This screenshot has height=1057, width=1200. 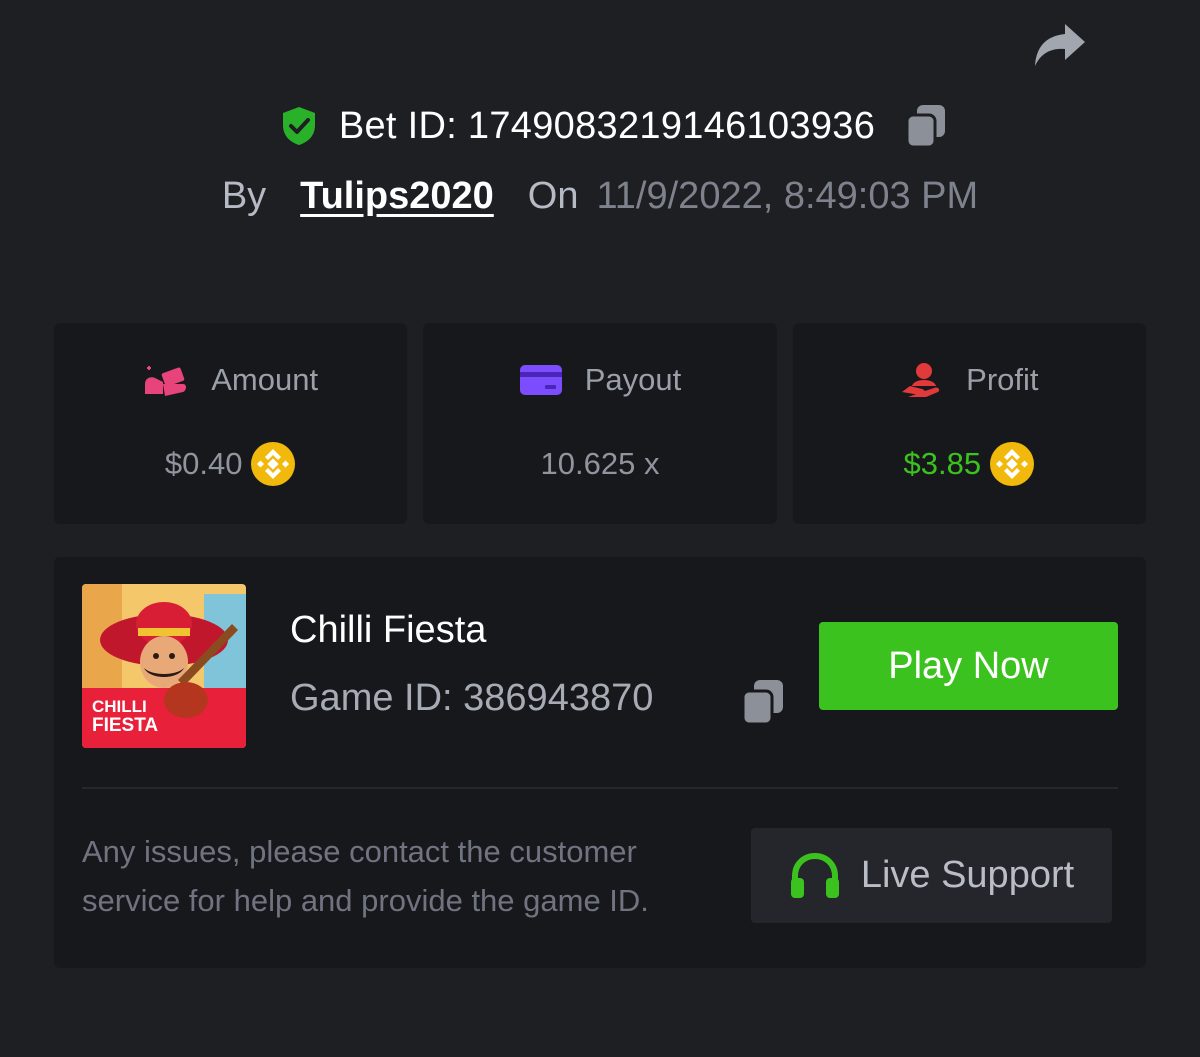 I want to click on game-title: Chilli Fiesta, so click(x=388, y=630).